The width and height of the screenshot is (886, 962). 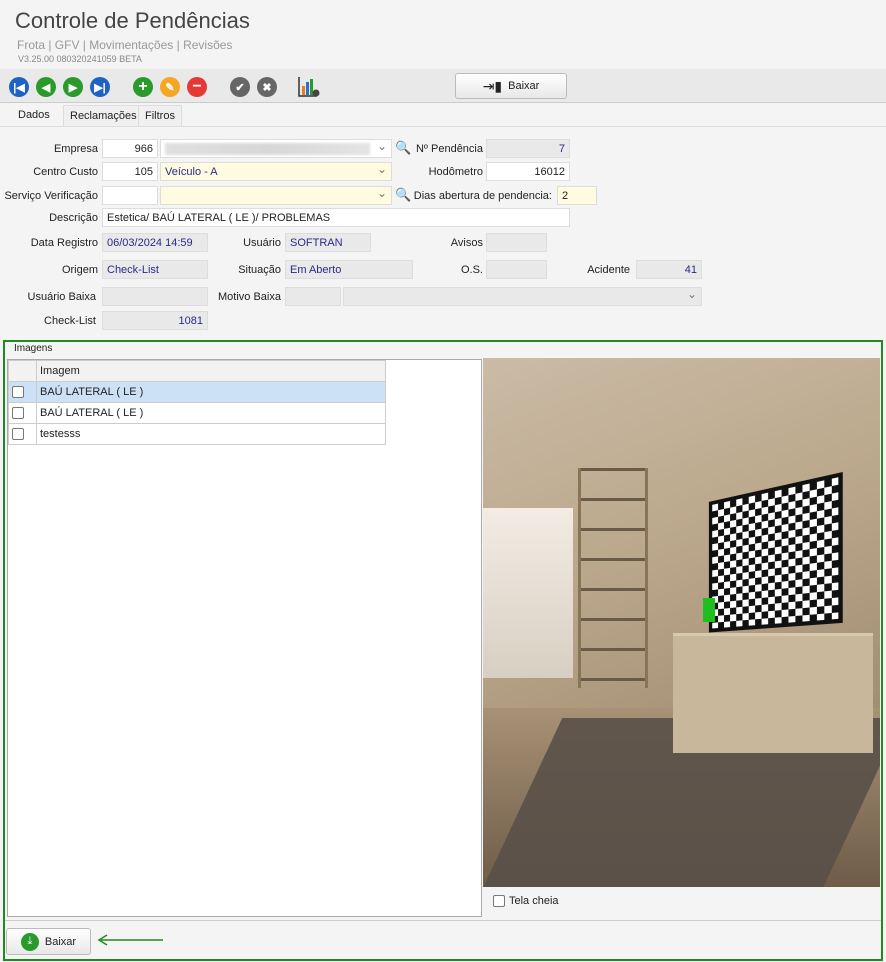 I want to click on download-icon: ⤓, so click(x=29, y=941).